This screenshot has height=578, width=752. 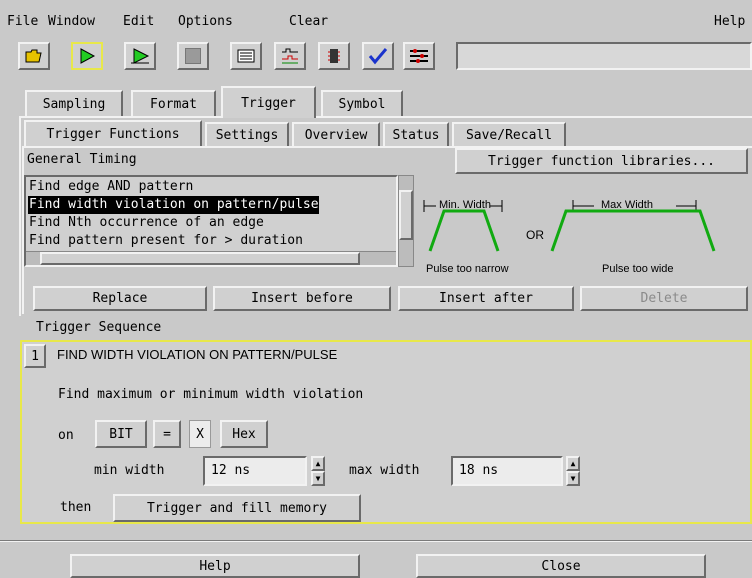 I want to click on menu-options: Options, so click(x=205, y=21).